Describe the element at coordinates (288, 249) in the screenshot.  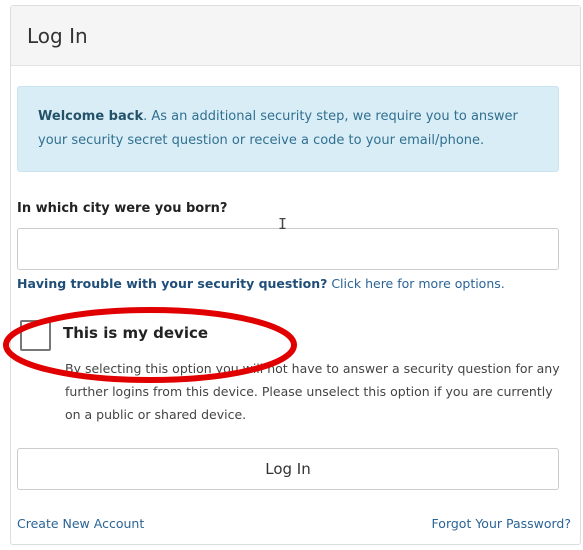
I see `security-answer-input` at that location.